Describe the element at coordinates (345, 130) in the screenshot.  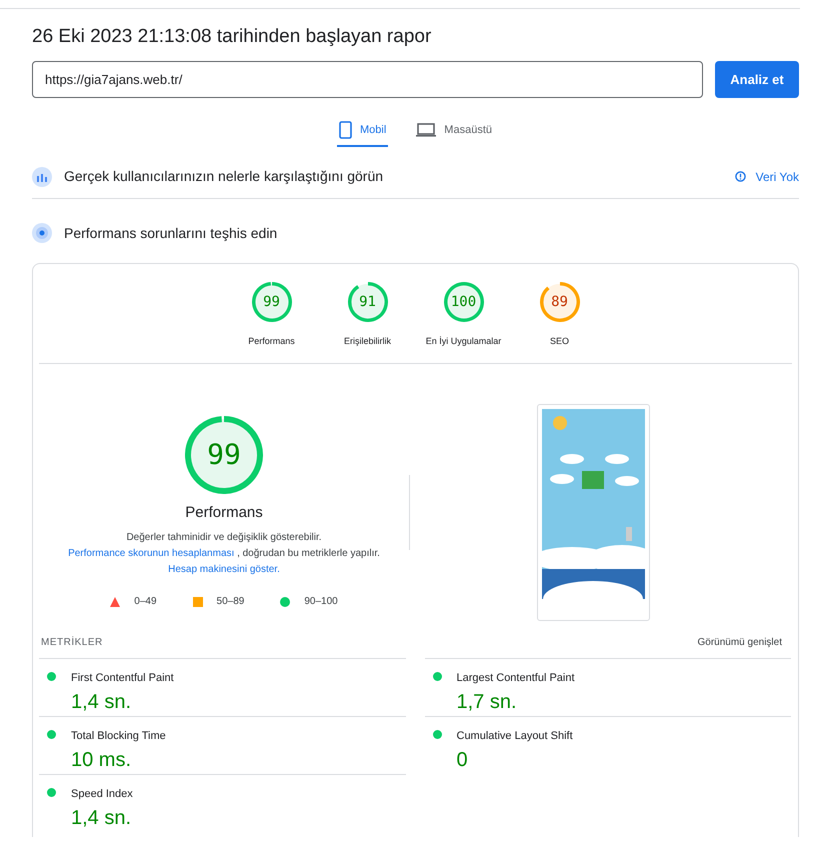
I see `phone-icon` at that location.